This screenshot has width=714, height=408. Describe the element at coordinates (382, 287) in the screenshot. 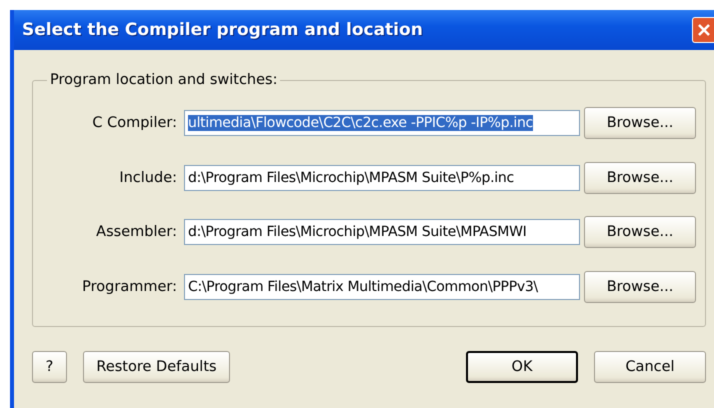

I see `path-field: C:\Program Files\Matrix Multimedia\Common\PPPv3\` at that location.